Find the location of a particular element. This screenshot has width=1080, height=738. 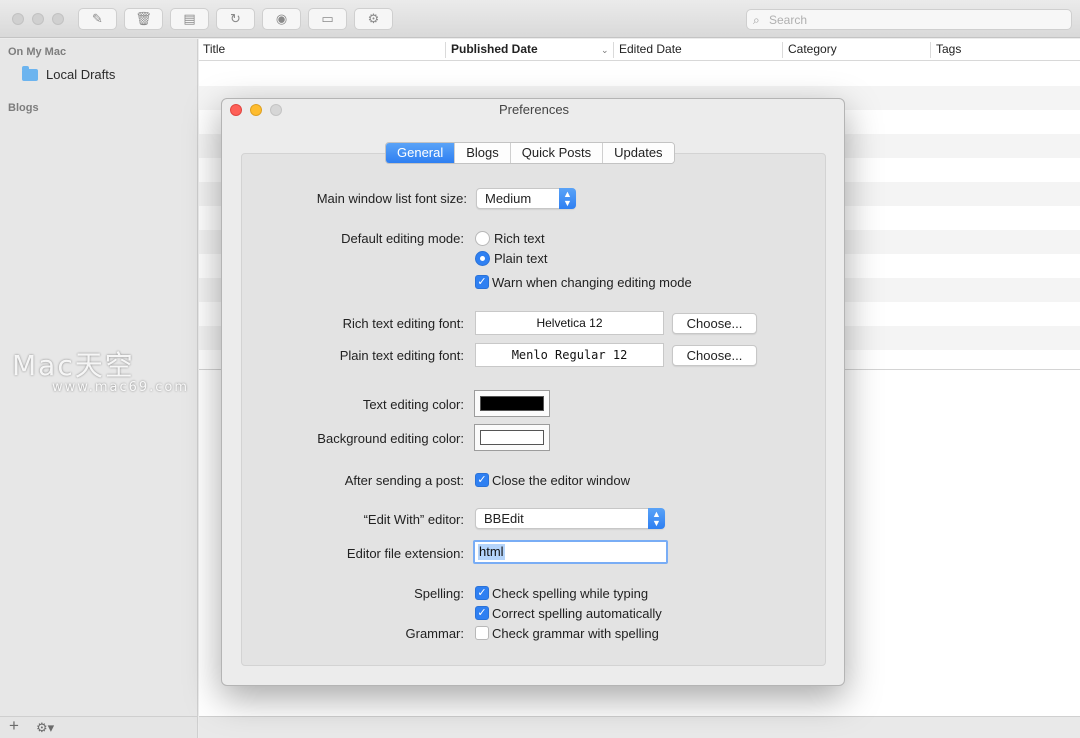

trash-icon: 🗑 is located at coordinates (143, 18).